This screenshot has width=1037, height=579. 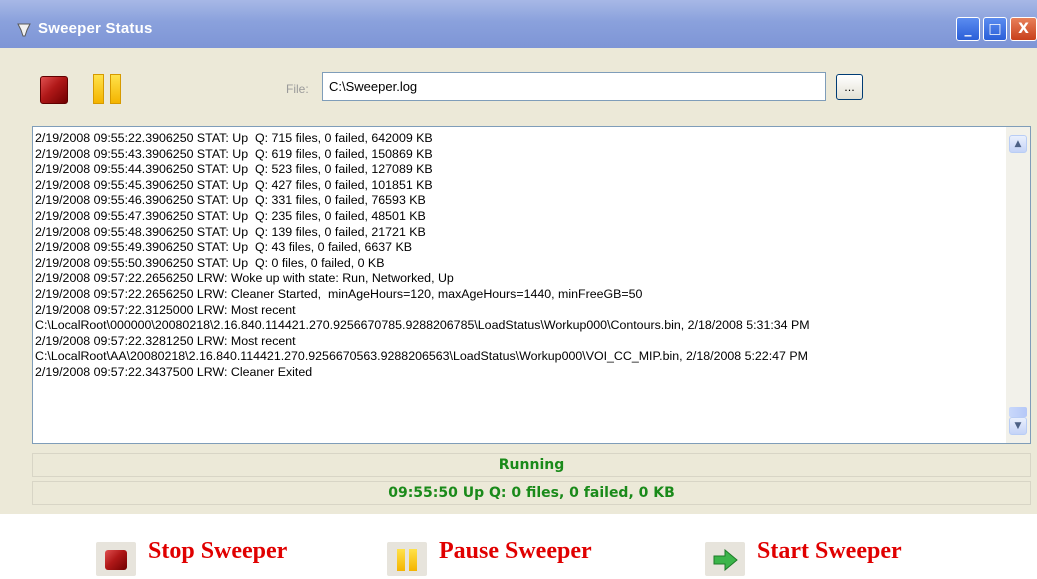 I want to click on maximize-button: □, so click(x=995, y=29).